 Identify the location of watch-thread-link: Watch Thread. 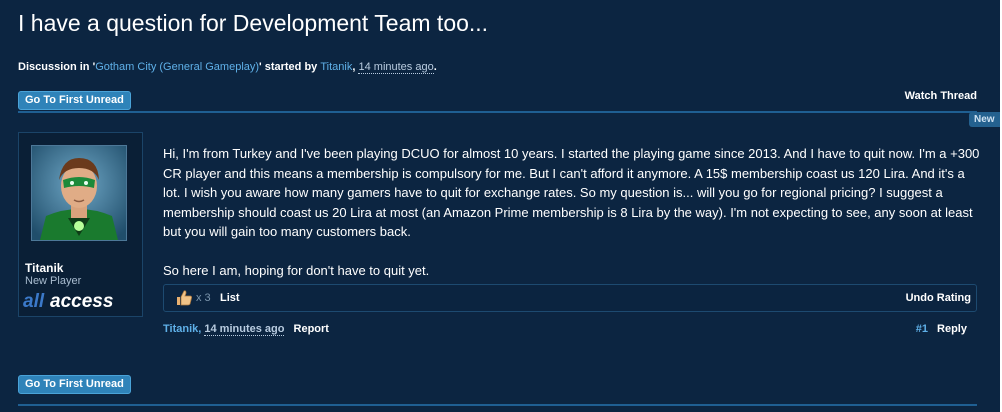
(941, 96).